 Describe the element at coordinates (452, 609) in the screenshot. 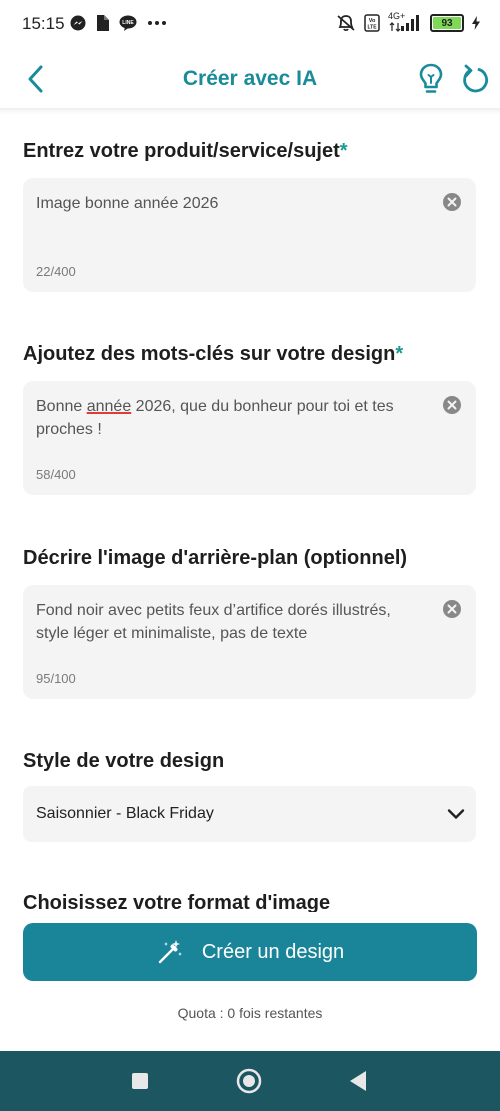

I see `clear-background-icon` at that location.